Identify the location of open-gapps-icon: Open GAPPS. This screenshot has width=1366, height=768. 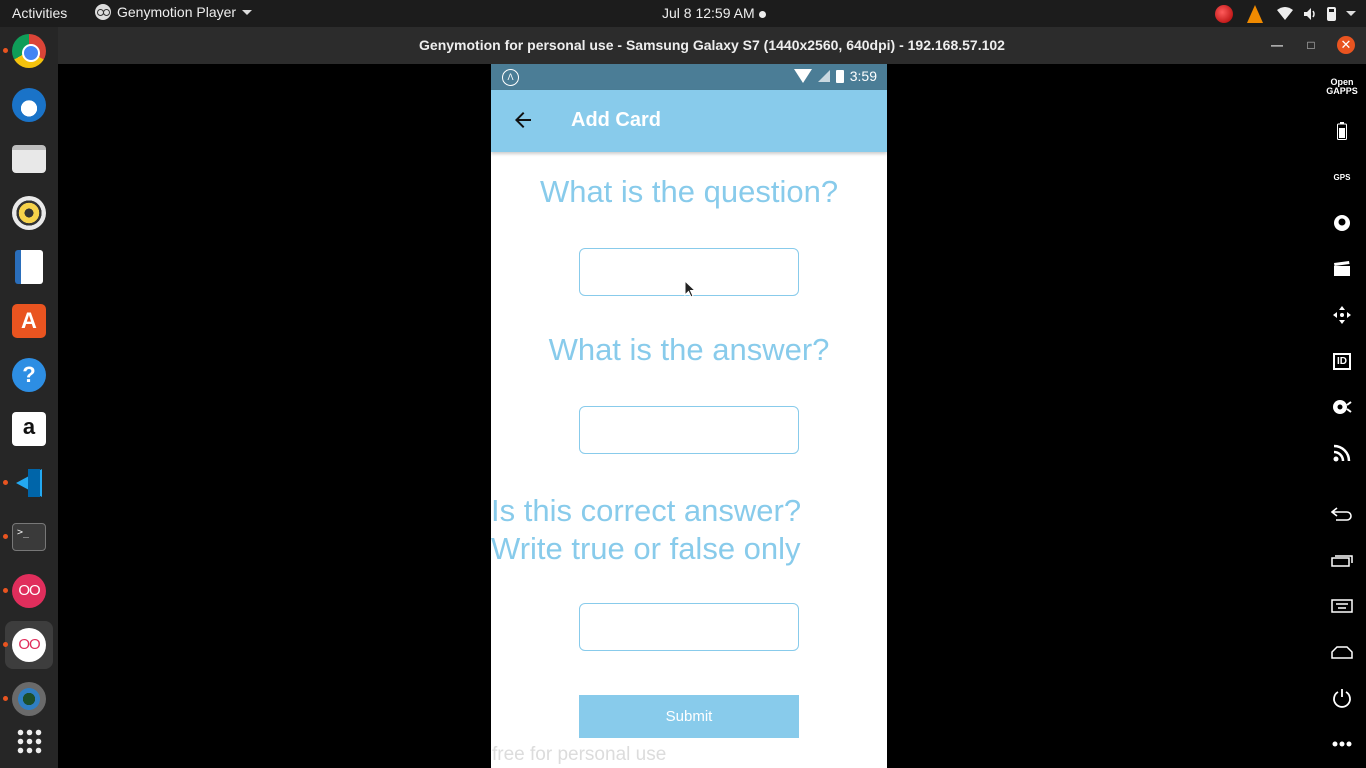
(1342, 86).